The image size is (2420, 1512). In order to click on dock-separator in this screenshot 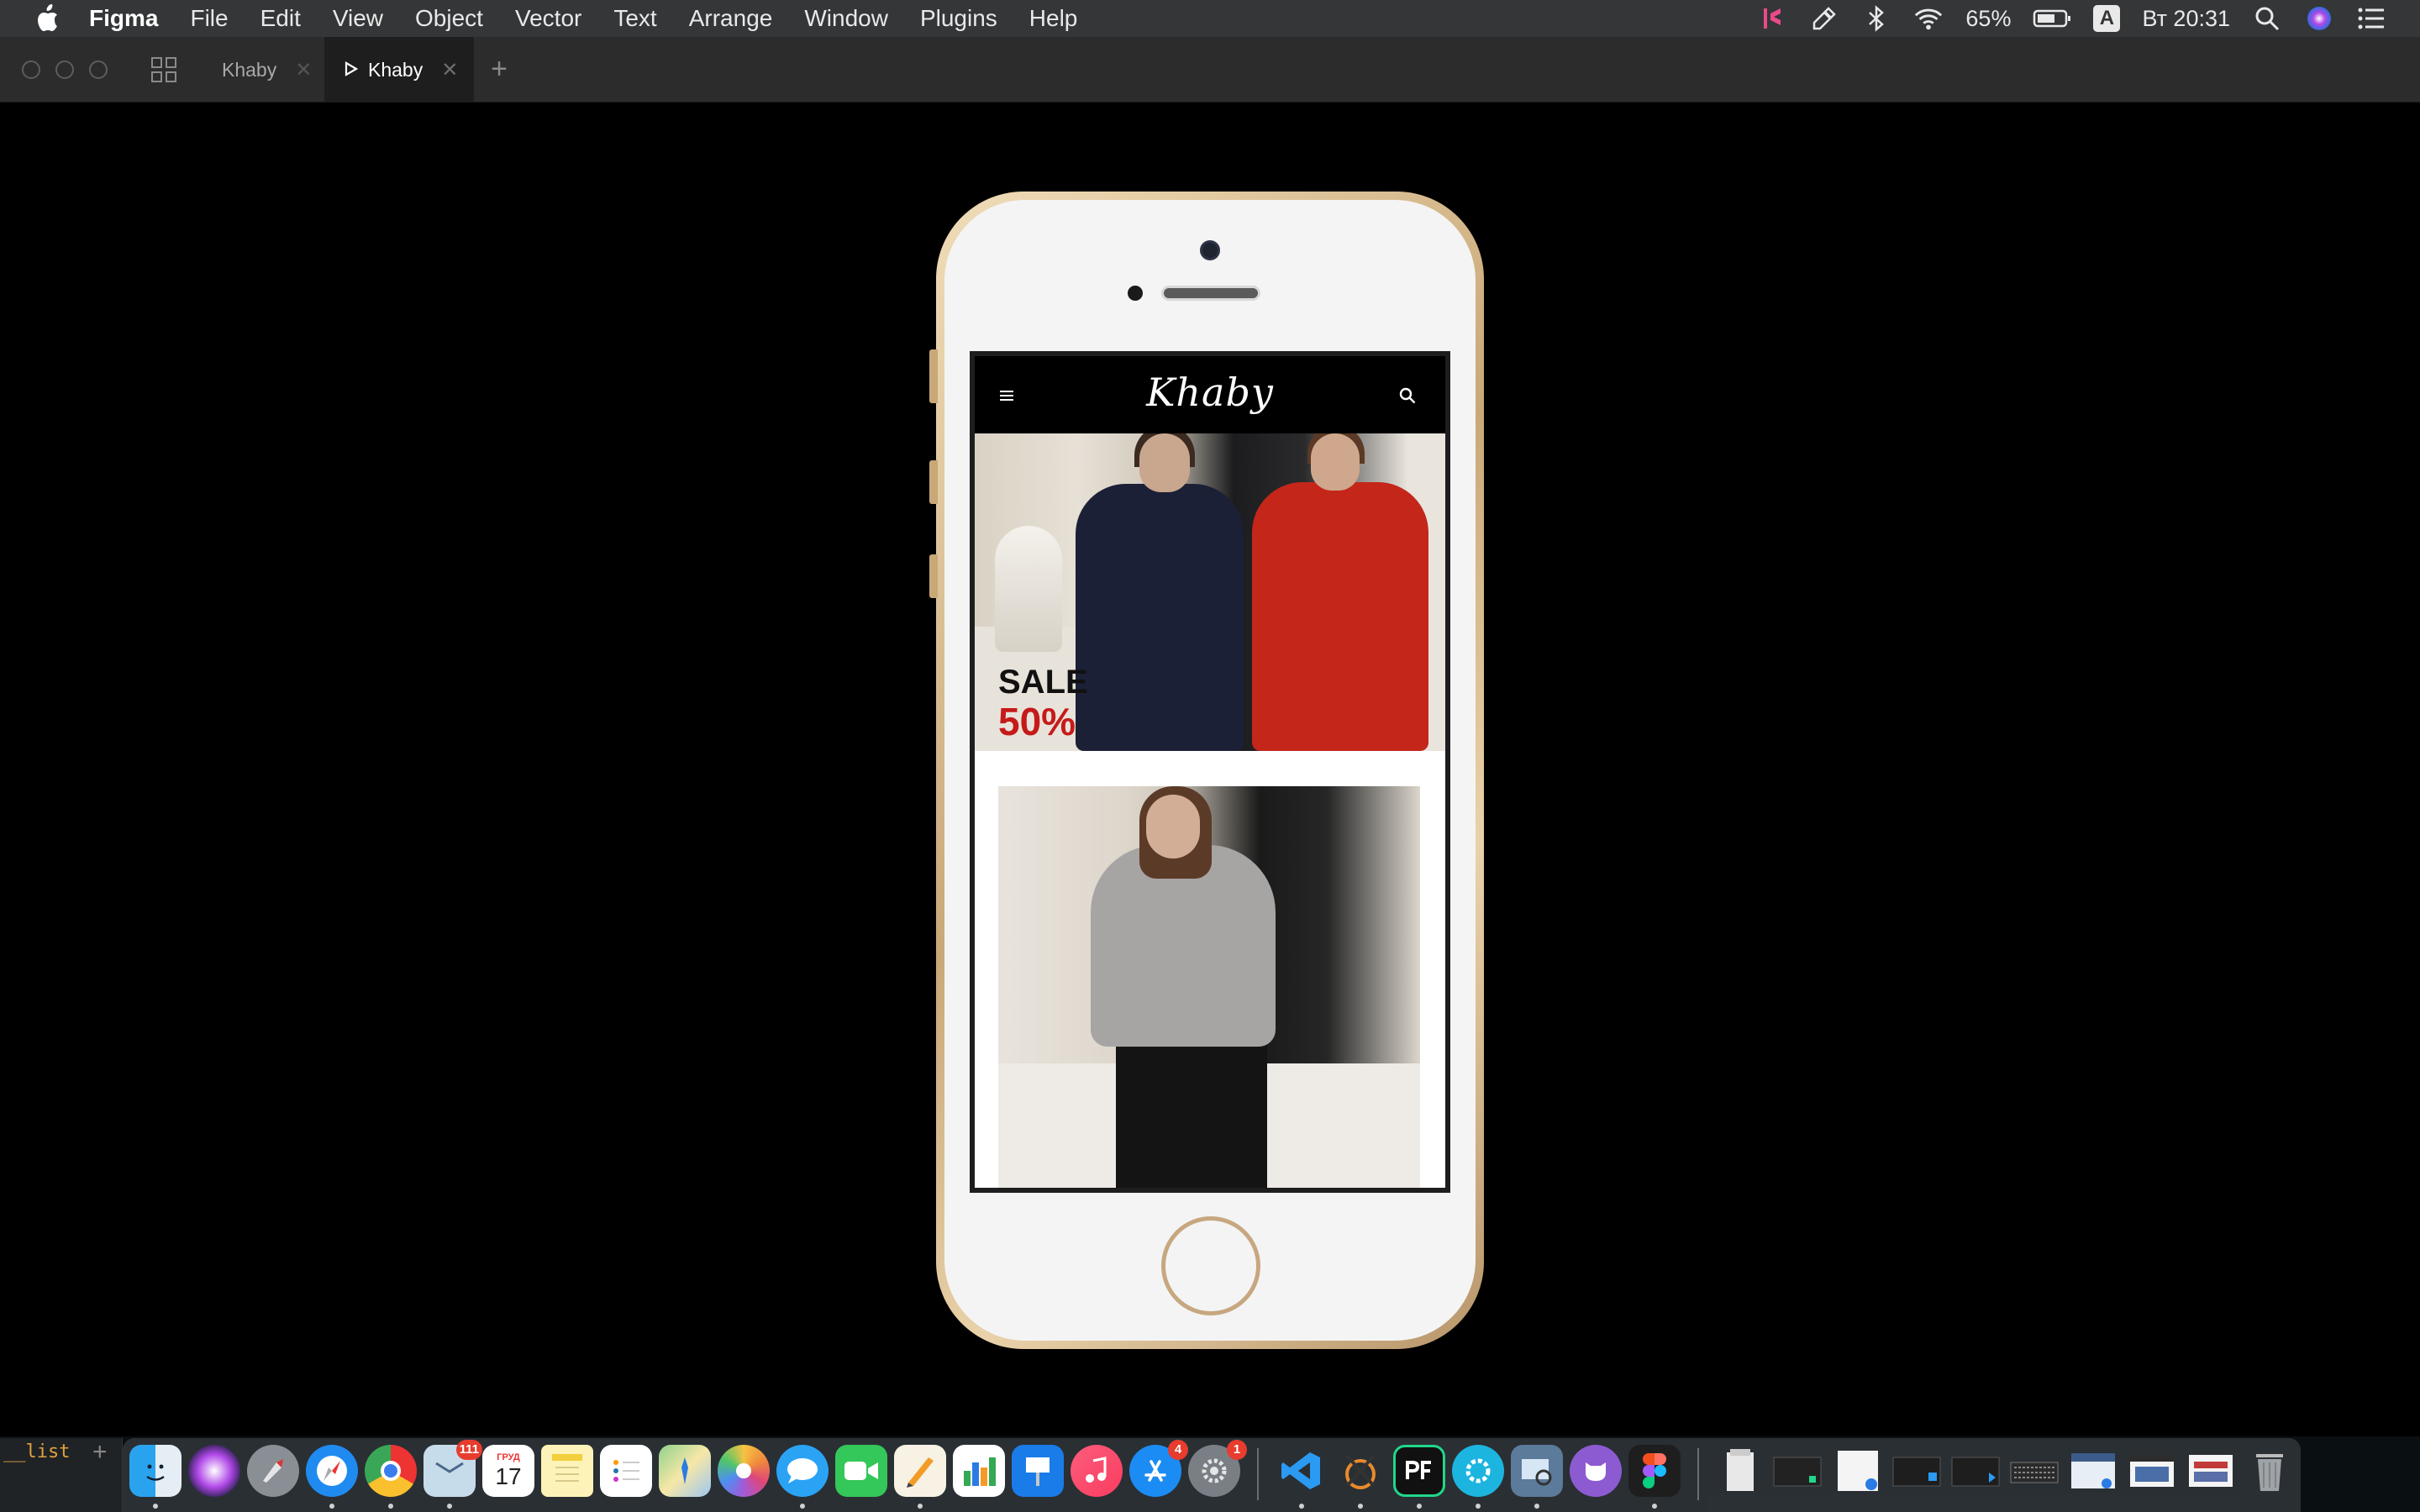, I will do `click(1698, 1474)`.